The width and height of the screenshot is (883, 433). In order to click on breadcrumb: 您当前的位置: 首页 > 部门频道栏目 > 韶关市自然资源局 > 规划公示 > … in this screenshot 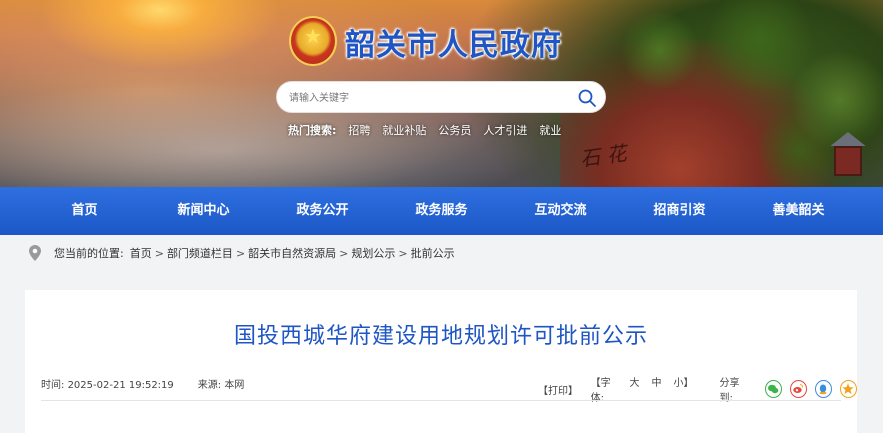, I will do `click(241, 253)`.